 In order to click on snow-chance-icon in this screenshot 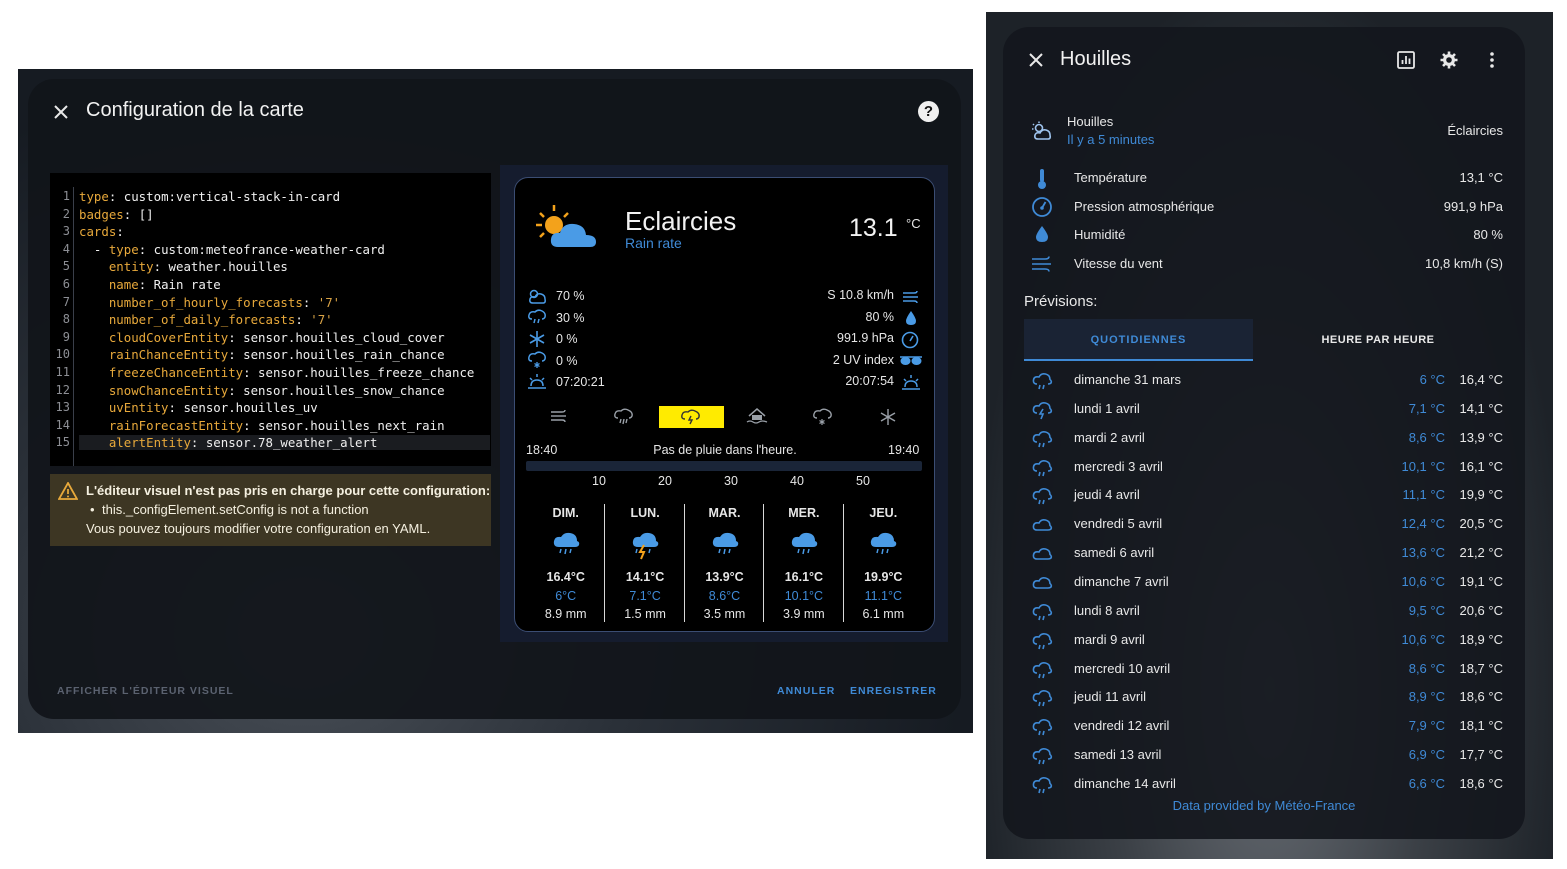, I will do `click(537, 360)`.